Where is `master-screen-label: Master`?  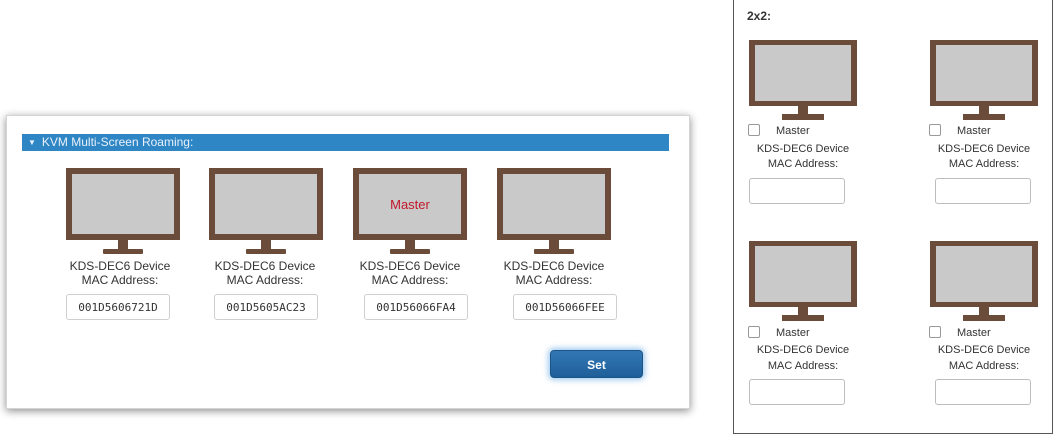 master-screen-label: Master is located at coordinates (410, 204).